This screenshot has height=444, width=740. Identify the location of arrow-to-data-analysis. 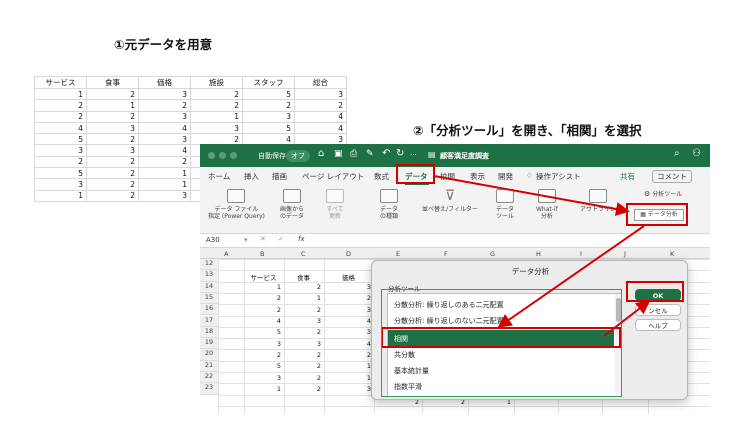
(531, 195).